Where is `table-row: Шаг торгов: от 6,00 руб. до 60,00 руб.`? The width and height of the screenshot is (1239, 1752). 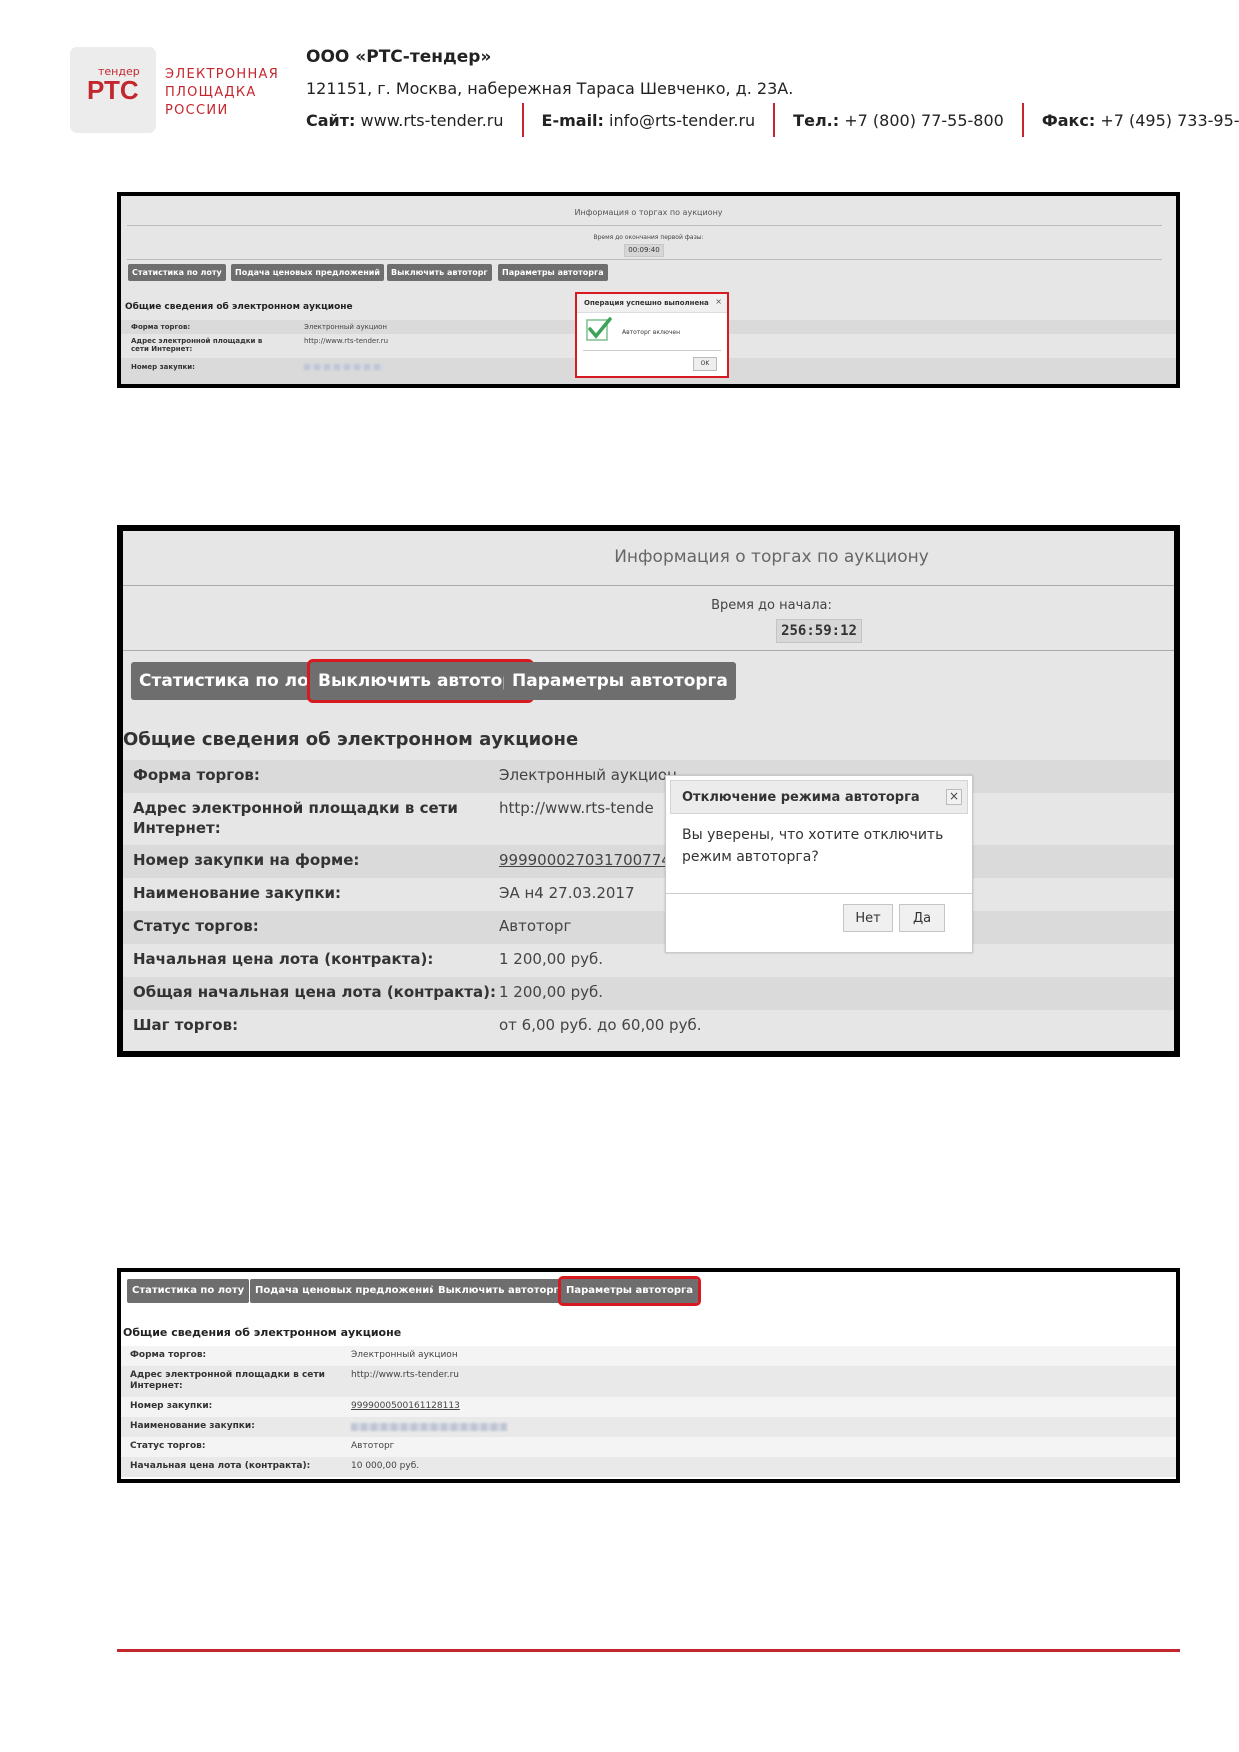
table-row: Шаг торгов: от 6,00 руб. до 60,00 руб. is located at coordinates (648, 1026).